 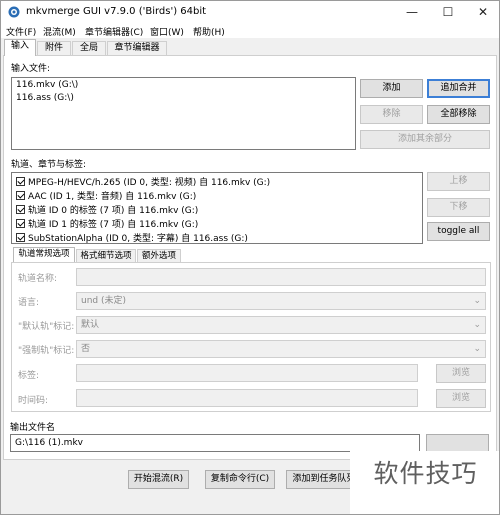 I want to click on start-muxing-button: 开始混流(R), so click(x=158, y=479).